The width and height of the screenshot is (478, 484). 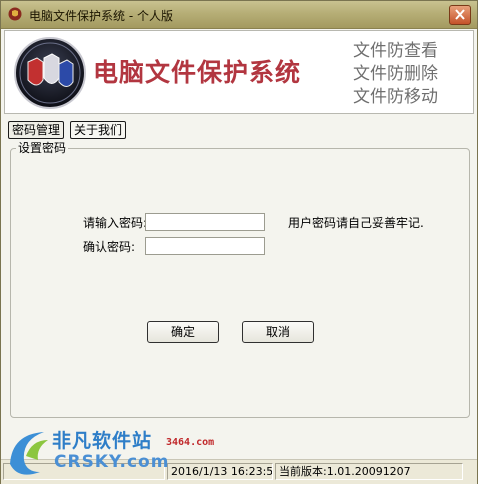 I want to click on app-icon, so click(x=15, y=14).